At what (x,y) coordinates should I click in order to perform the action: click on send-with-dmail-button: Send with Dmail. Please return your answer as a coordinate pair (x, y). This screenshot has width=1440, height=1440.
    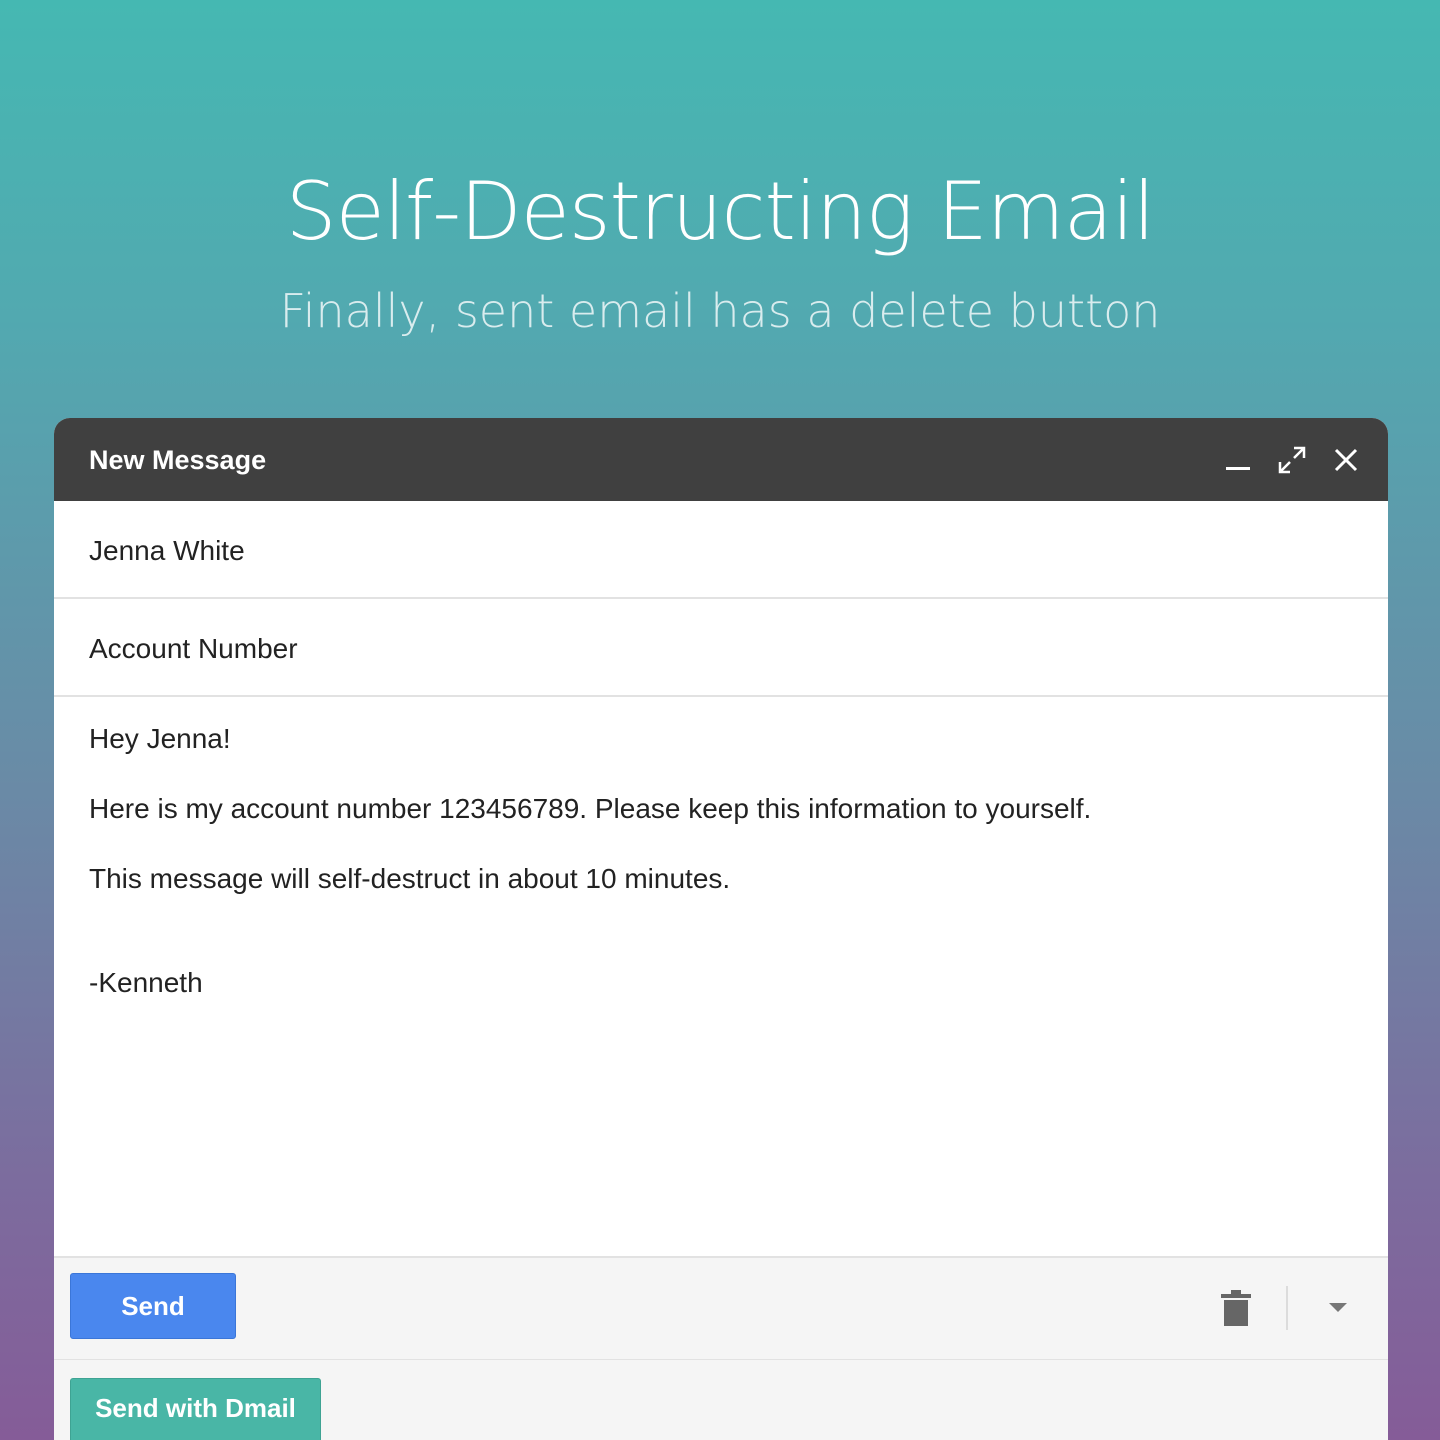
    Looking at the image, I should click on (195, 1409).